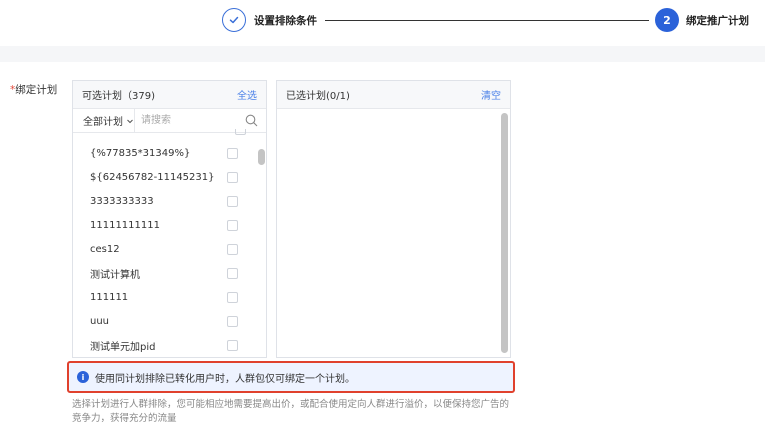 The height and width of the screenshot is (435, 765). What do you see at coordinates (130, 121) in the screenshot?
I see `chevron-down-icon` at bounding box center [130, 121].